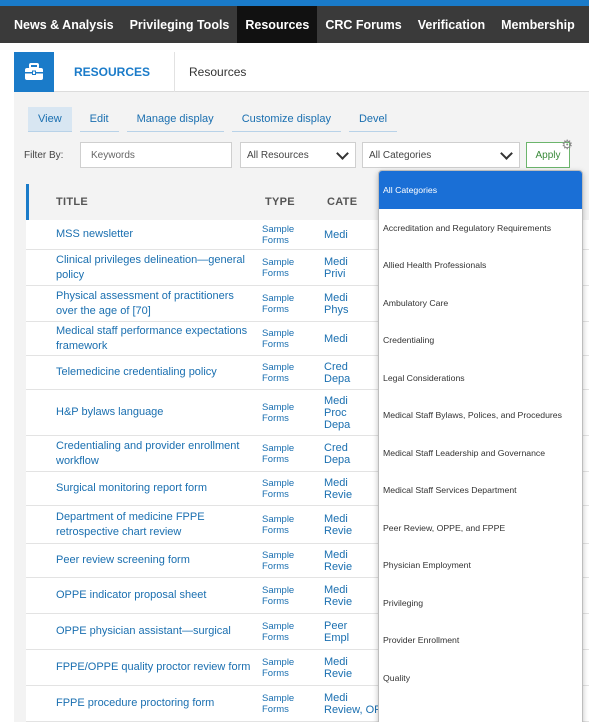 Image resolution: width=589 pixels, height=722 pixels. Describe the element at coordinates (34, 71) in the screenshot. I see `briefcase-icon` at that location.